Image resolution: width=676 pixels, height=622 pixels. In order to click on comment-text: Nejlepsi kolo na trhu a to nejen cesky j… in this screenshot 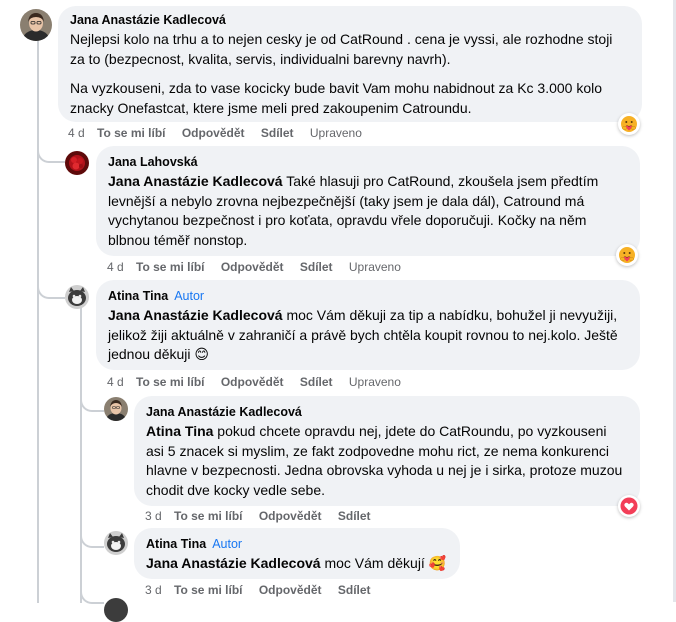, I will do `click(350, 74)`.